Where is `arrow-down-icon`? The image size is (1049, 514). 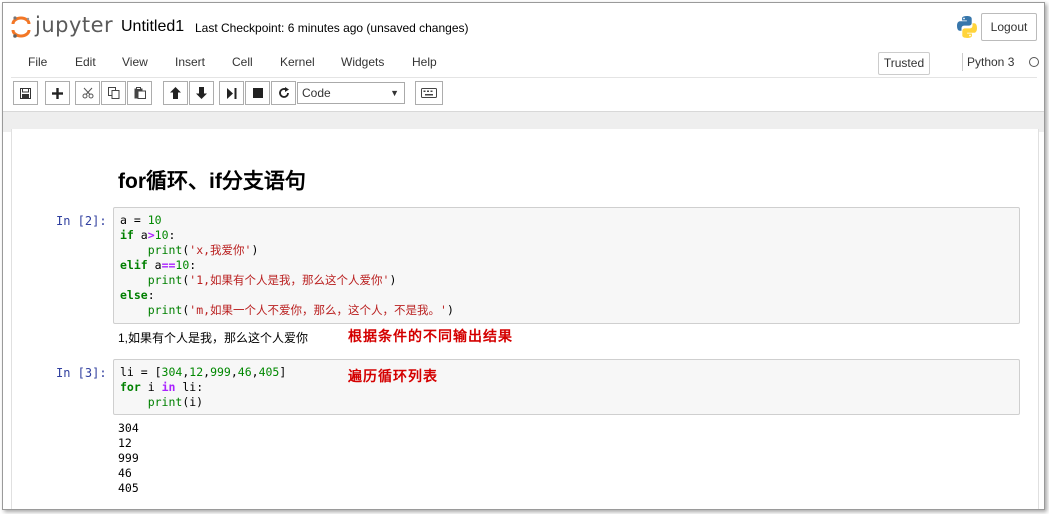 arrow-down-icon is located at coordinates (201, 93).